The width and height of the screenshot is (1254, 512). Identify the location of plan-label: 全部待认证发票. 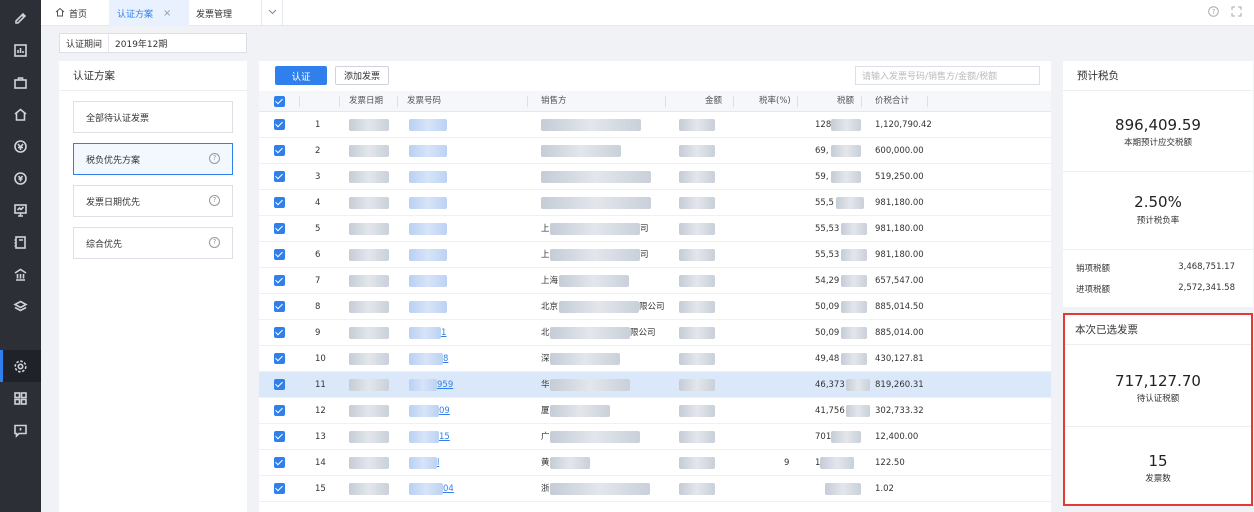
(118, 118).